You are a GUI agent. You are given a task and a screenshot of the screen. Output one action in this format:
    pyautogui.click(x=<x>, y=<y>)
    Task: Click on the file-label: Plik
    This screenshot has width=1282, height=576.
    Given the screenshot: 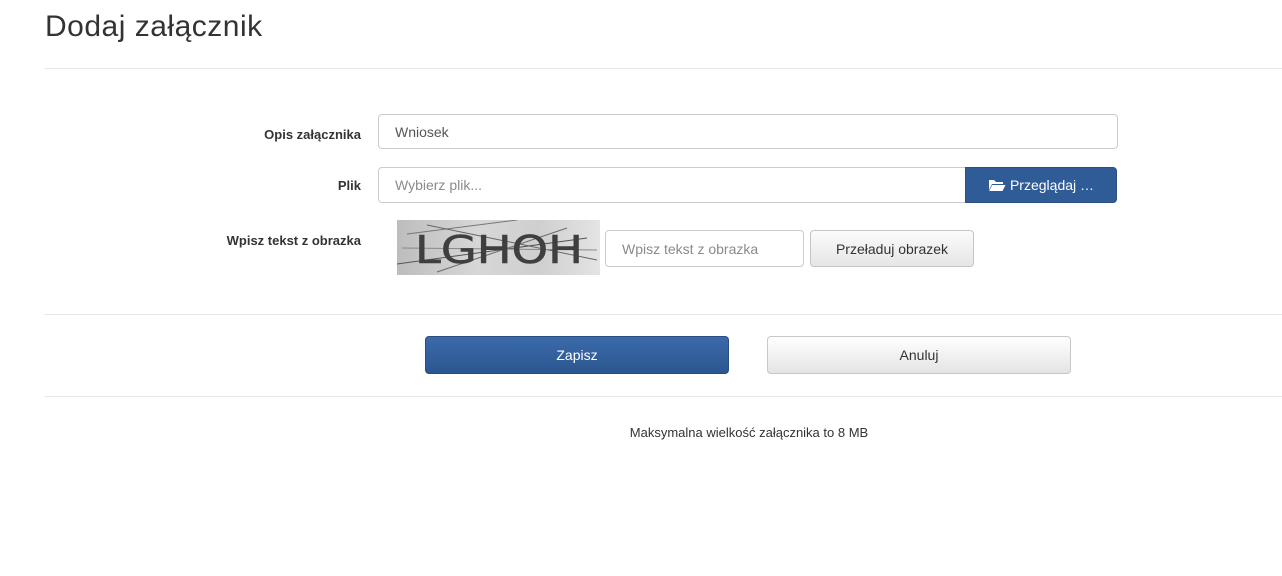 What is the action you would take?
    pyautogui.click(x=349, y=185)
    